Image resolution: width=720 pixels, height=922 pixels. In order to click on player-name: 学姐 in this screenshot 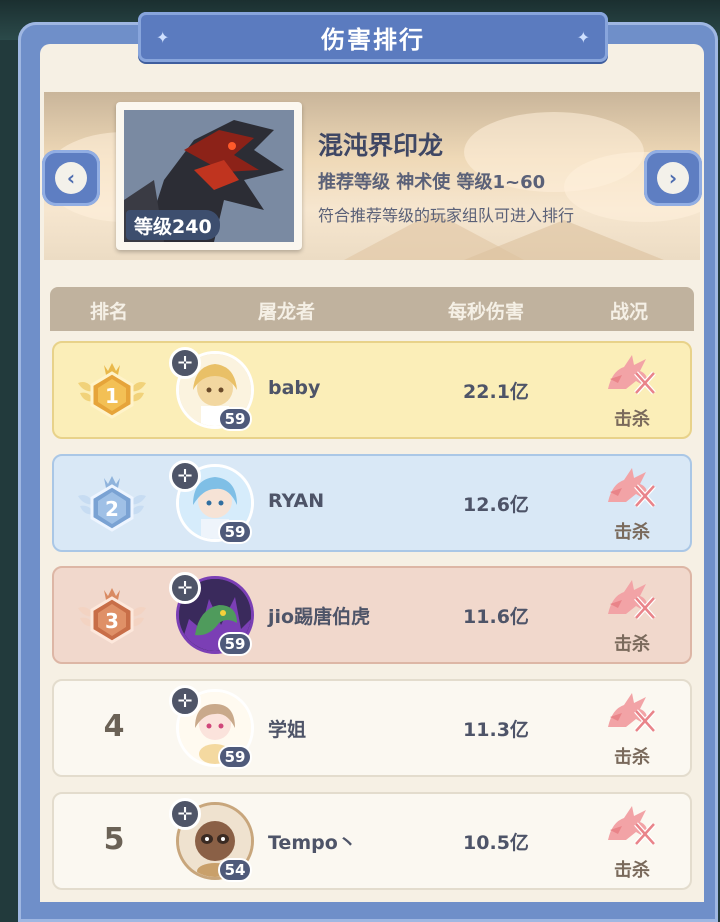, I will do `click(287, 730)`.